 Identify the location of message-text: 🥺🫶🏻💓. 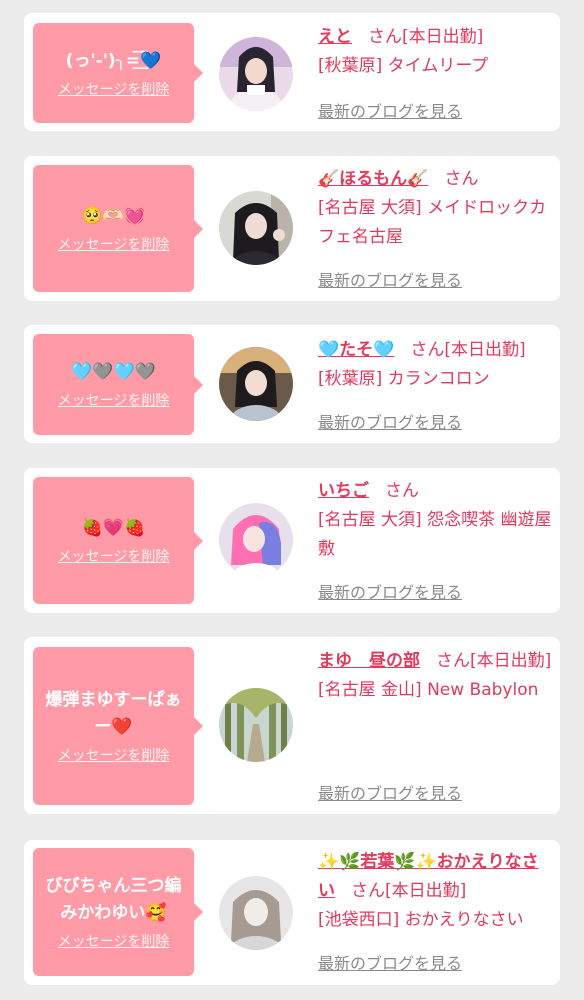
(113, 216).